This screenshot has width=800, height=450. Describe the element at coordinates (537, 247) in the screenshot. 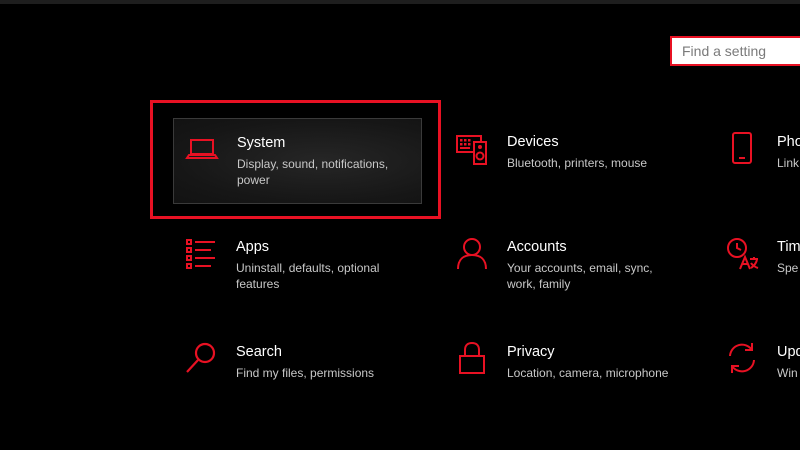

I see `tile-title: Accounts` at that location.